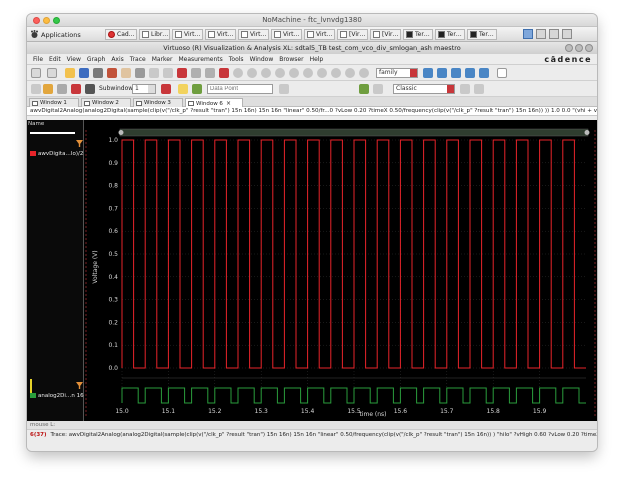 This screenshot has height=480, width=620. I want to click on menu-window: Window, so click(262, 59).